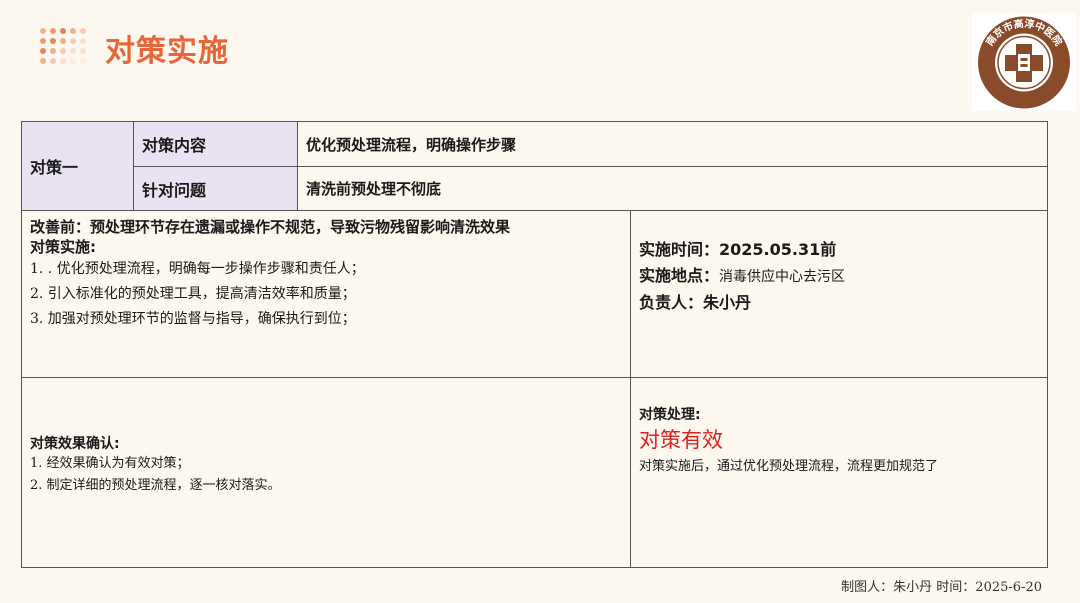  What do you see at coordinates (215, 144) in the screenshot?
I see `content-key: 对策内容` at bounding box center [215, 144].